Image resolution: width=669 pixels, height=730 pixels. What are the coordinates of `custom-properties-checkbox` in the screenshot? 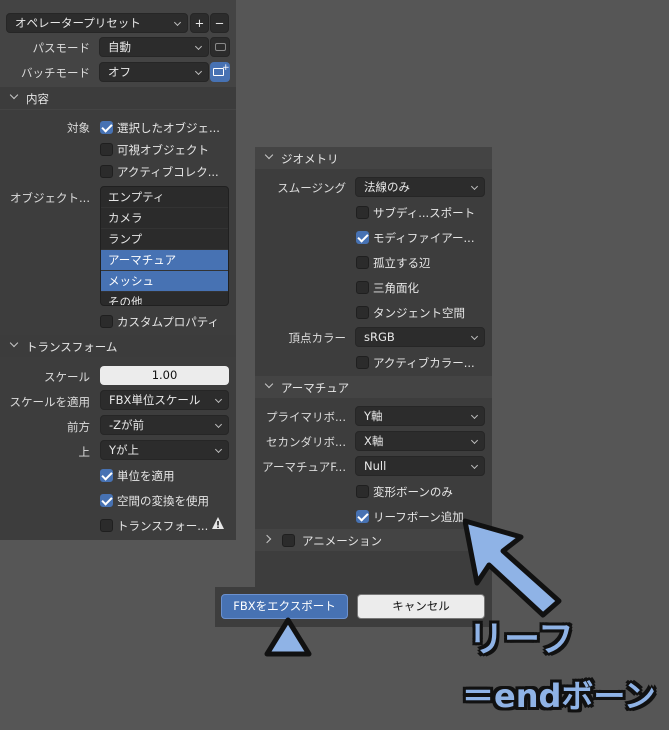 It's located at (106, 321).